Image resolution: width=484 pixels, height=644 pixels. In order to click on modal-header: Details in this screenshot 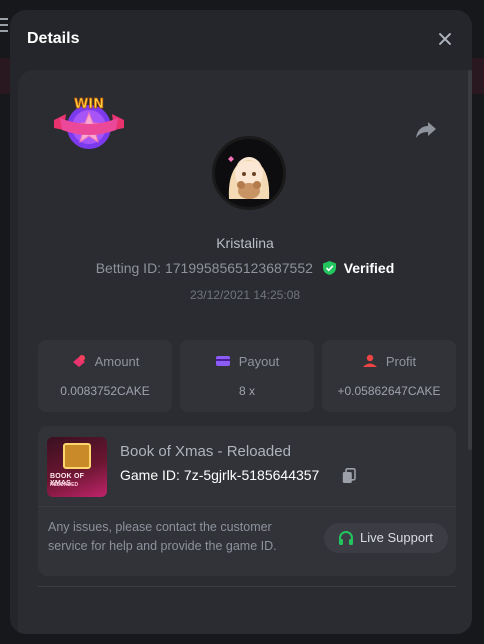, I will do `click(241, 39)`.